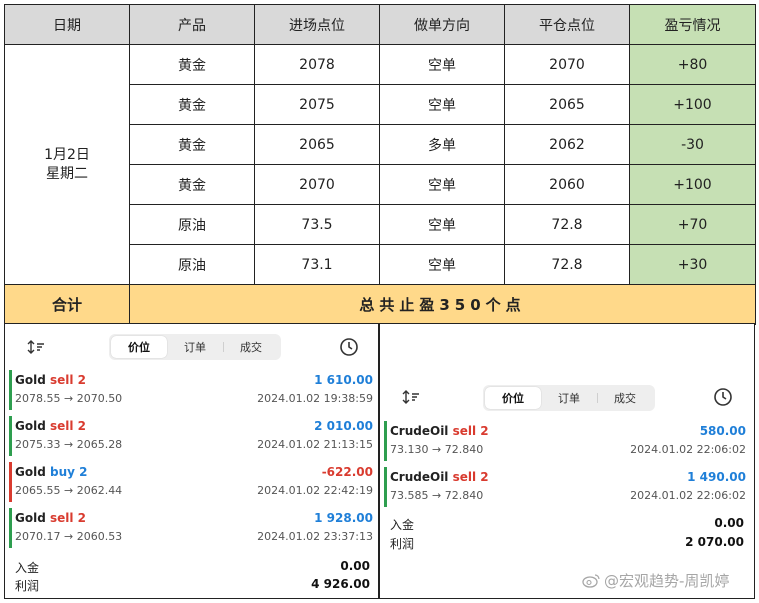  I want to click on trade-time: 2024.01.02 21:13:15, so click(315, 444).